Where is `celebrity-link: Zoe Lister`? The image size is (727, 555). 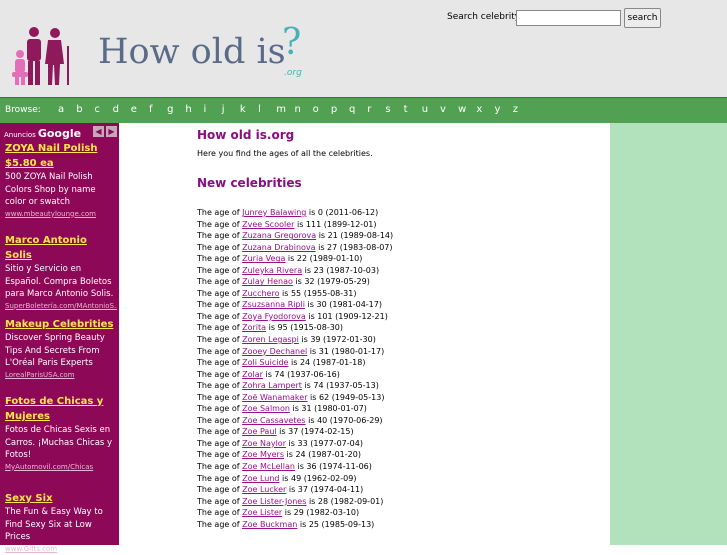
celebrity-link: Zoe Lister is located at coordinates (262, 512).